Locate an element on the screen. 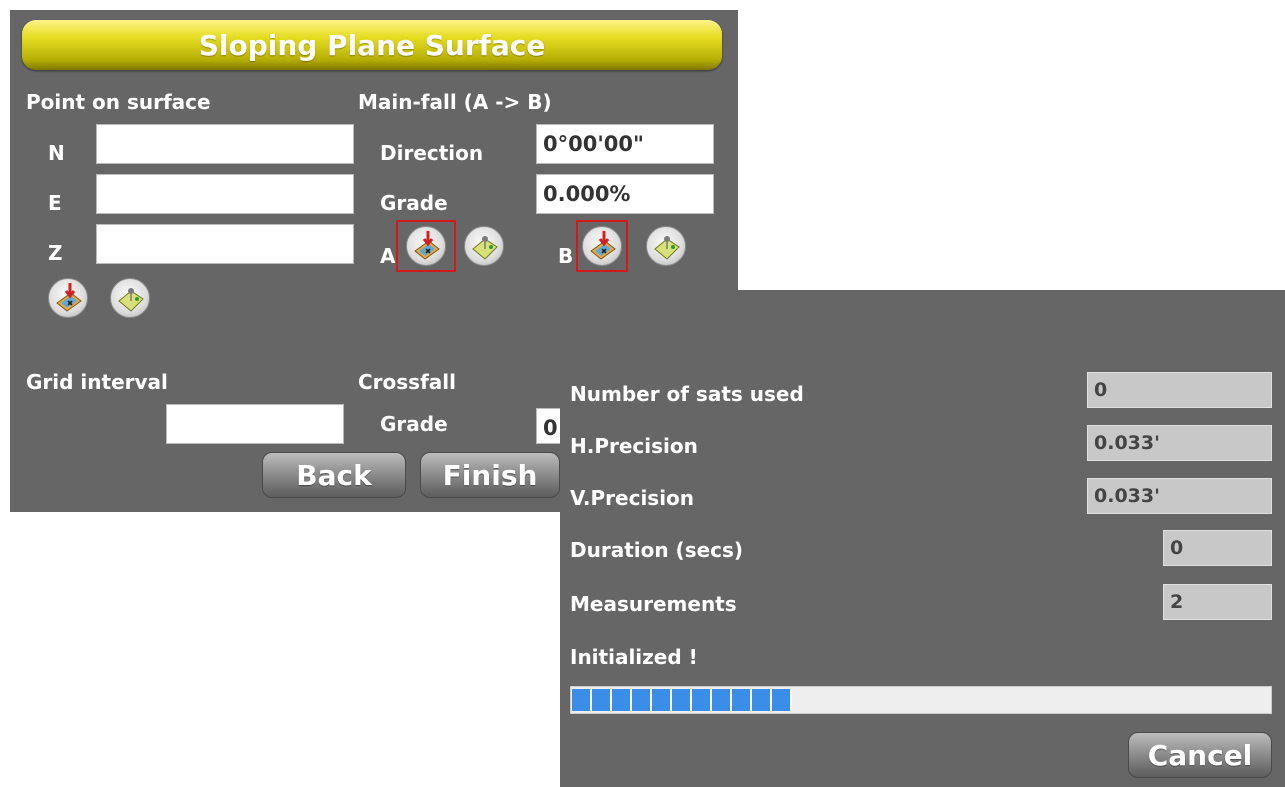 The height and width of the screenshot is (787, 1285). crossfall-grade-label: Grade is located at coordinates (414, 424).